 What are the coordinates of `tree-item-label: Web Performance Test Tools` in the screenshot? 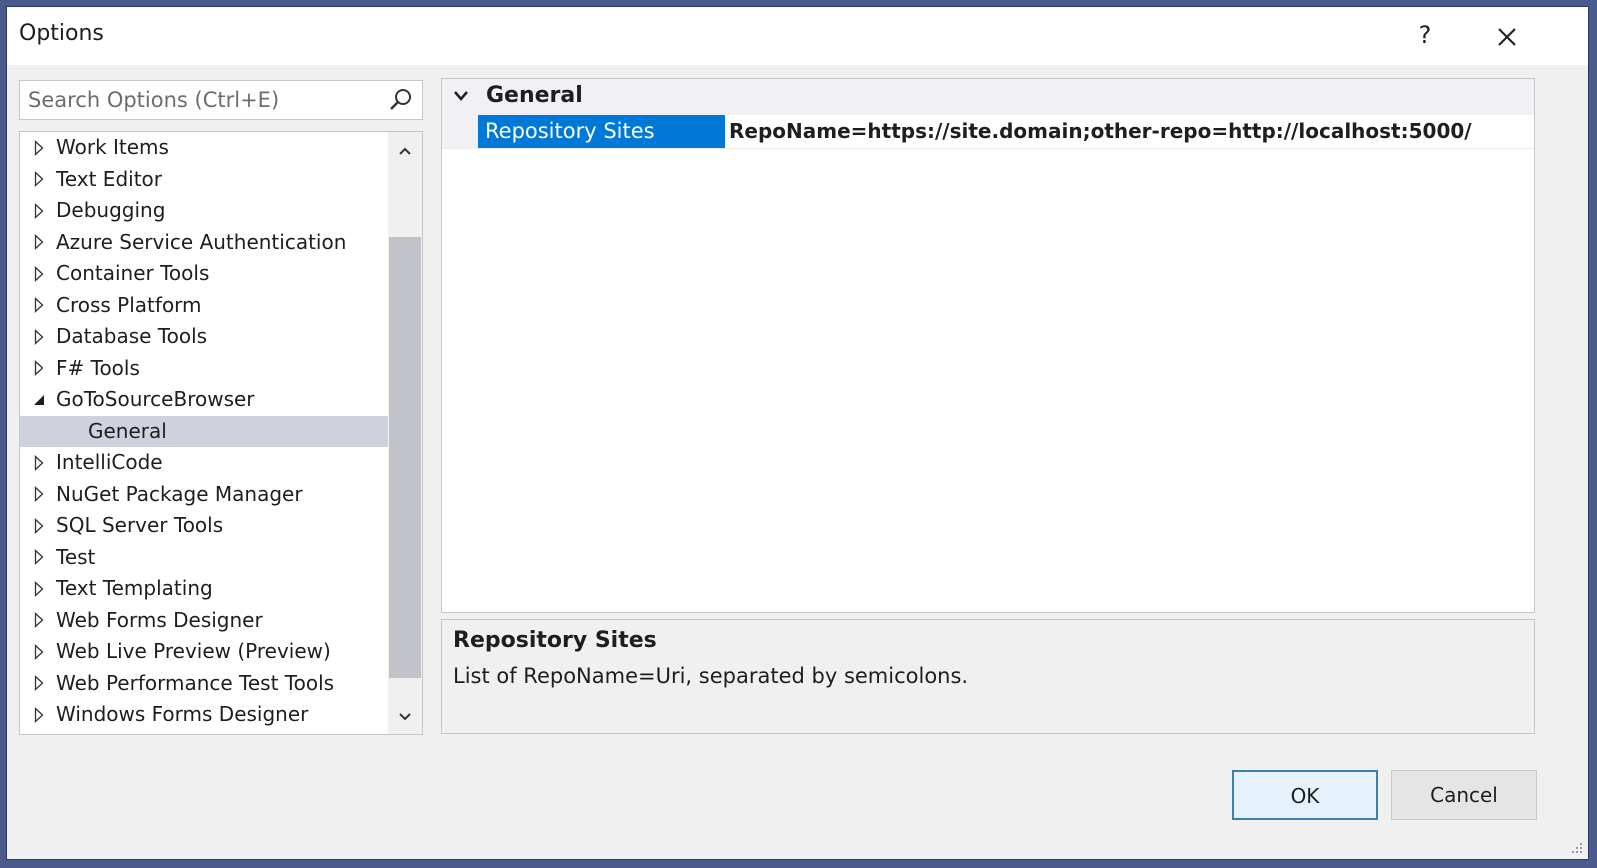 It's located at (195, 682).